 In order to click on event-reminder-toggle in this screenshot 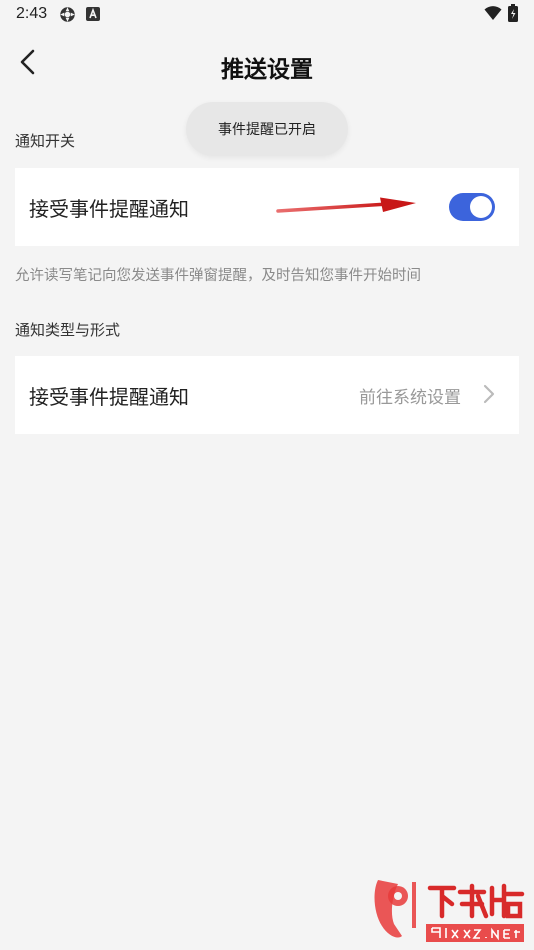, I will do `click(472, 207)`.